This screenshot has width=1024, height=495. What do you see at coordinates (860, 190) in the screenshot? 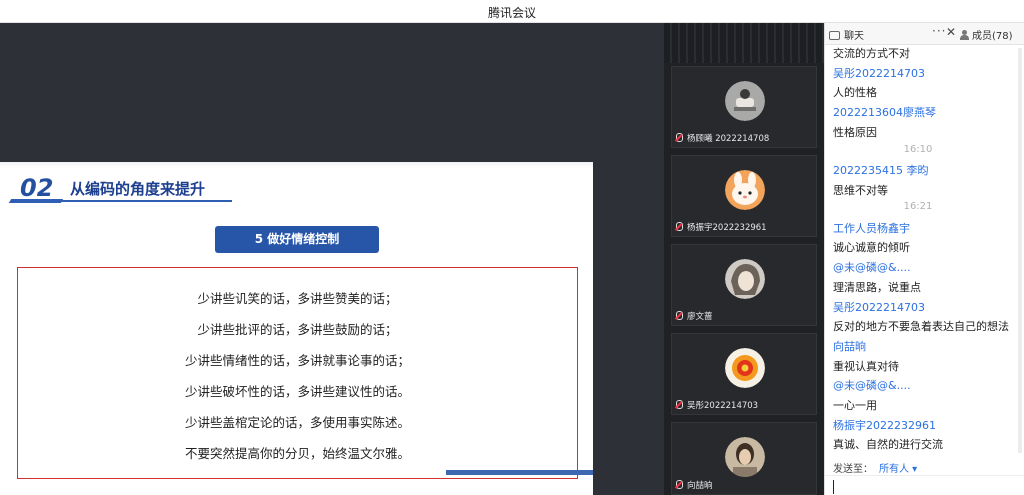
I see `chat-message-text: 思维不对等` at bounding box center [860, 190].